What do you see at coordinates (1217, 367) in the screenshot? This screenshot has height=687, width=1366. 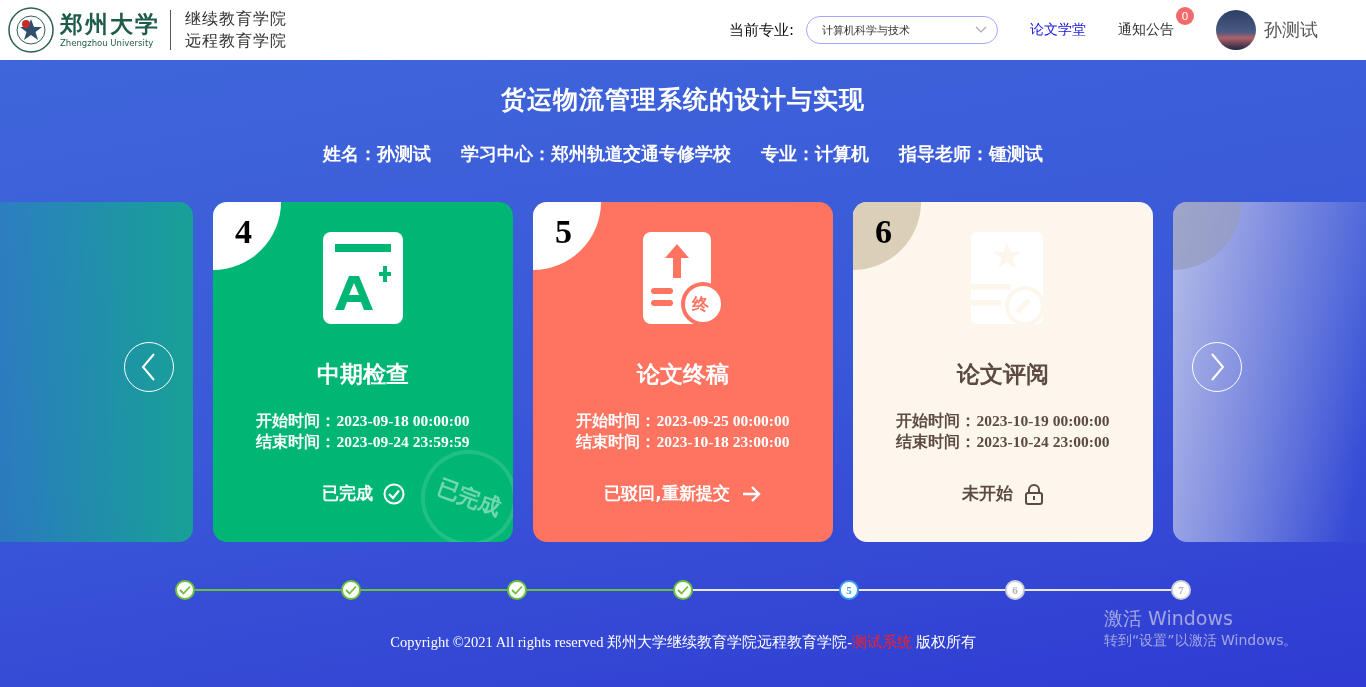 I see `next-button` at bounding box center [1217, 367].